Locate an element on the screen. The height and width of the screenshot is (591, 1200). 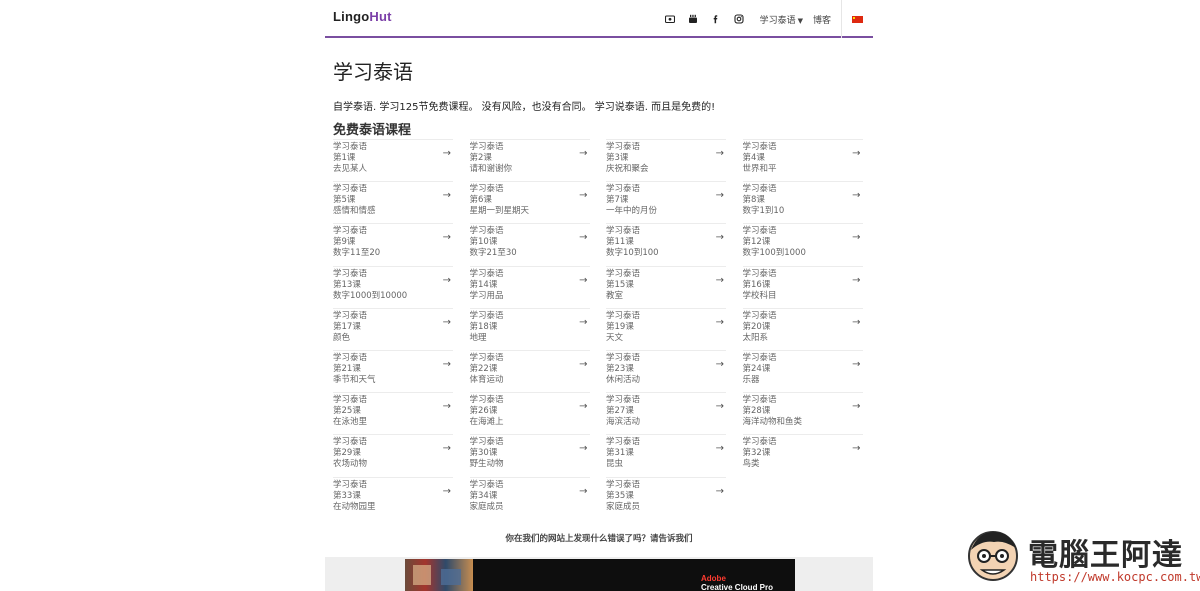
lesson-topic: 学校科目 is located at coordinates (759, 295).